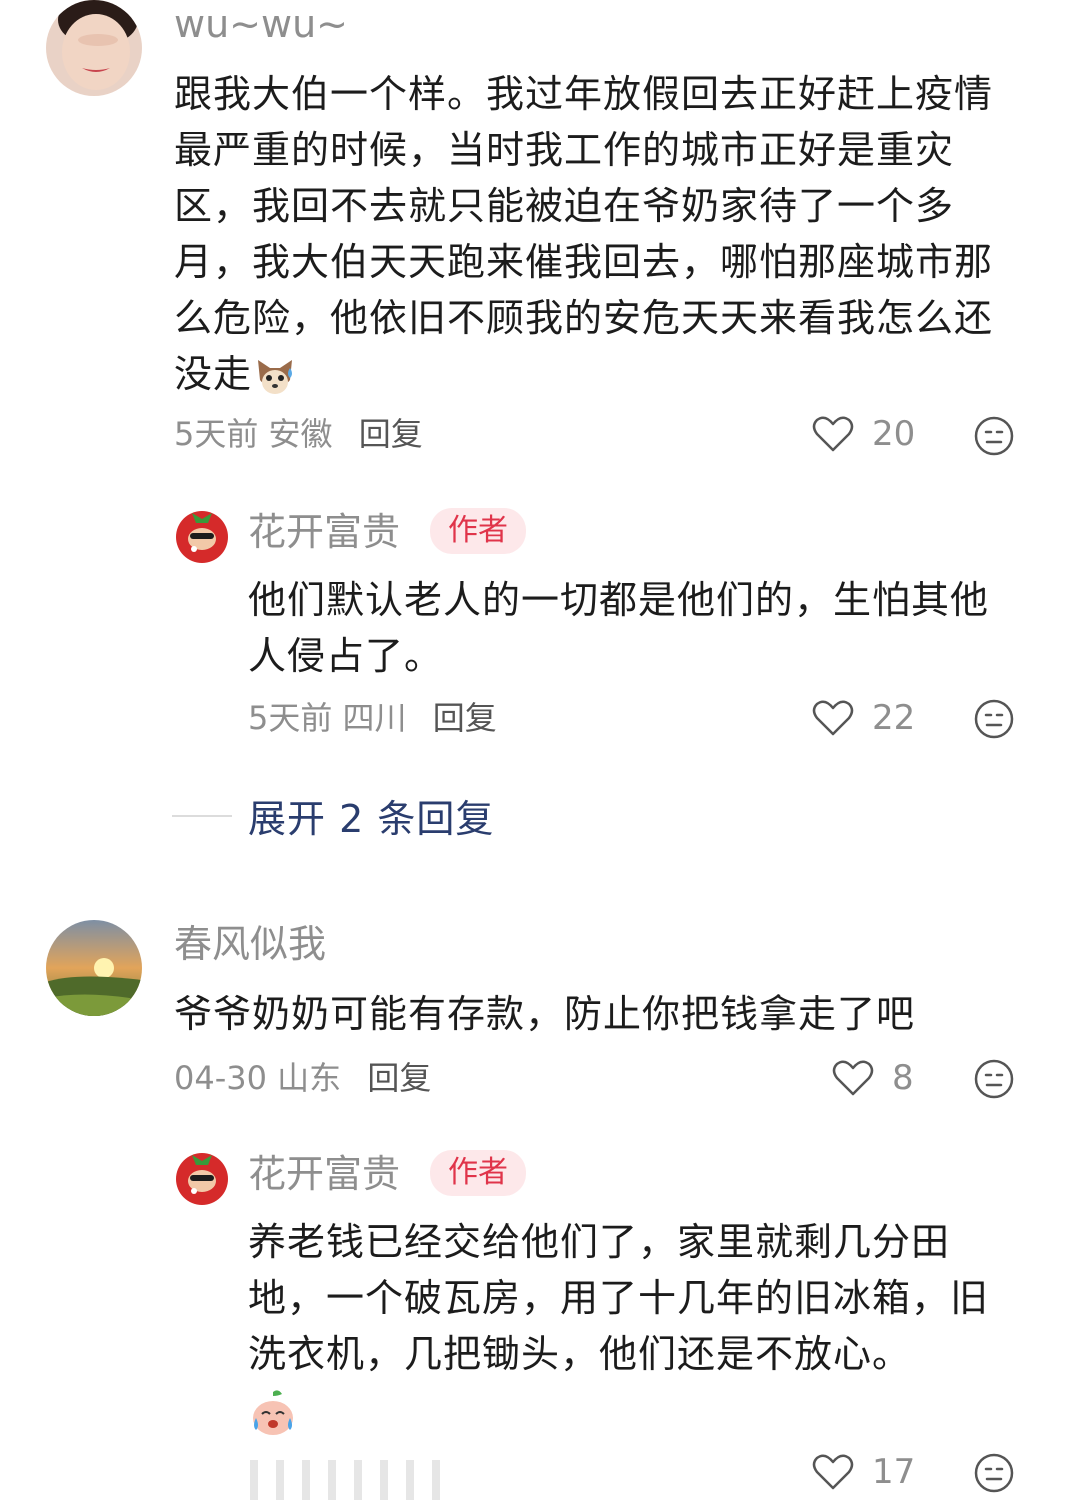  Describe the element at coordinates (290, 718) in the screenshot. I see `reply-time: 5天前` at that location.